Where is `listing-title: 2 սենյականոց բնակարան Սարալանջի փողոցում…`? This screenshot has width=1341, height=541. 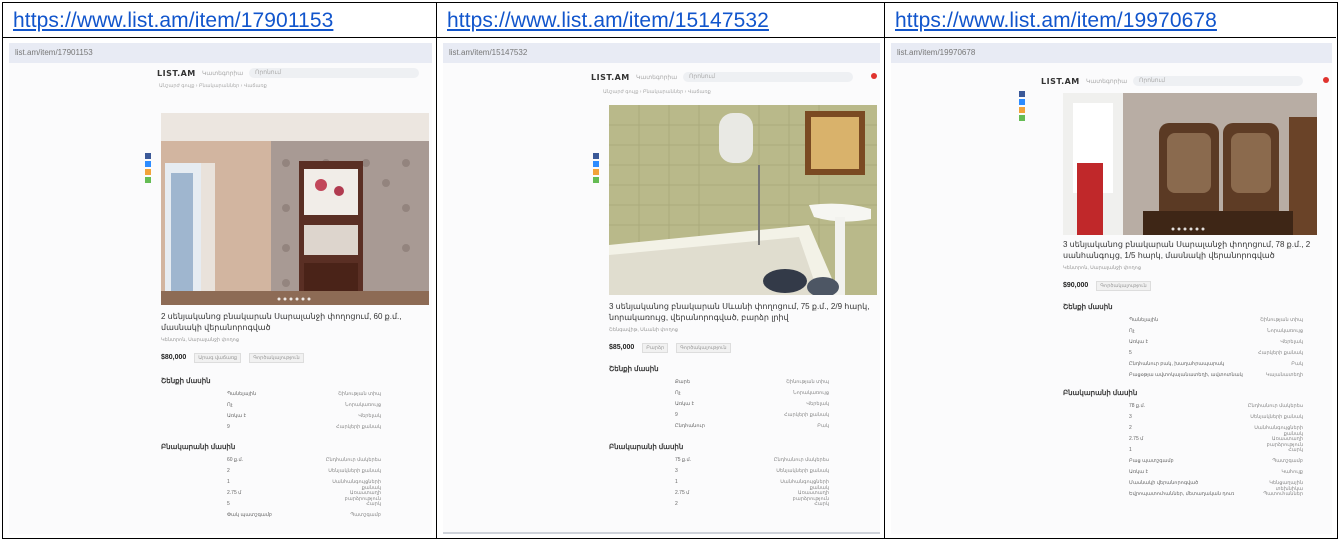 listing-title: 2 սենյականոց բնակարան Սարալանջի փողոցում… is located at coordinates (281, 322).